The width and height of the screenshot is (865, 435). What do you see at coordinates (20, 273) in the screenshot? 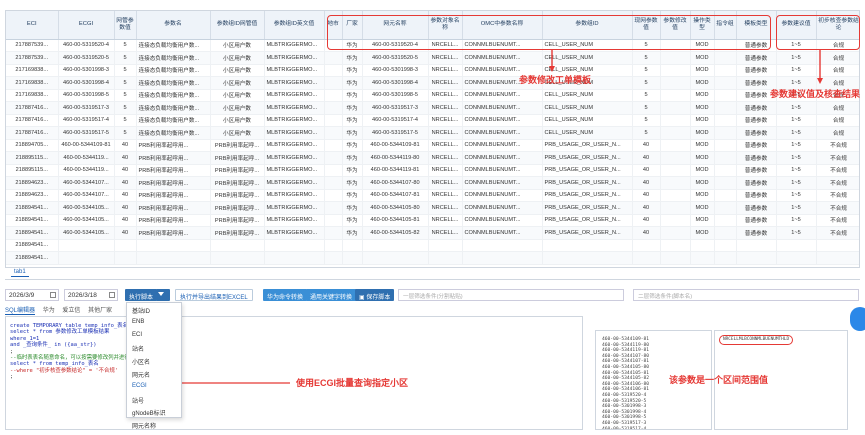
I see `tab-tab1: tab1` at bounding box center [20, 273].